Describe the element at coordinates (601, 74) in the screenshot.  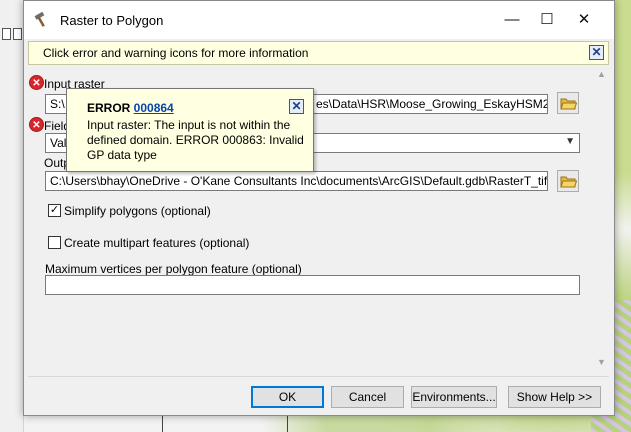
I see `scroll-up-arrow-icon: ▲` at that location.